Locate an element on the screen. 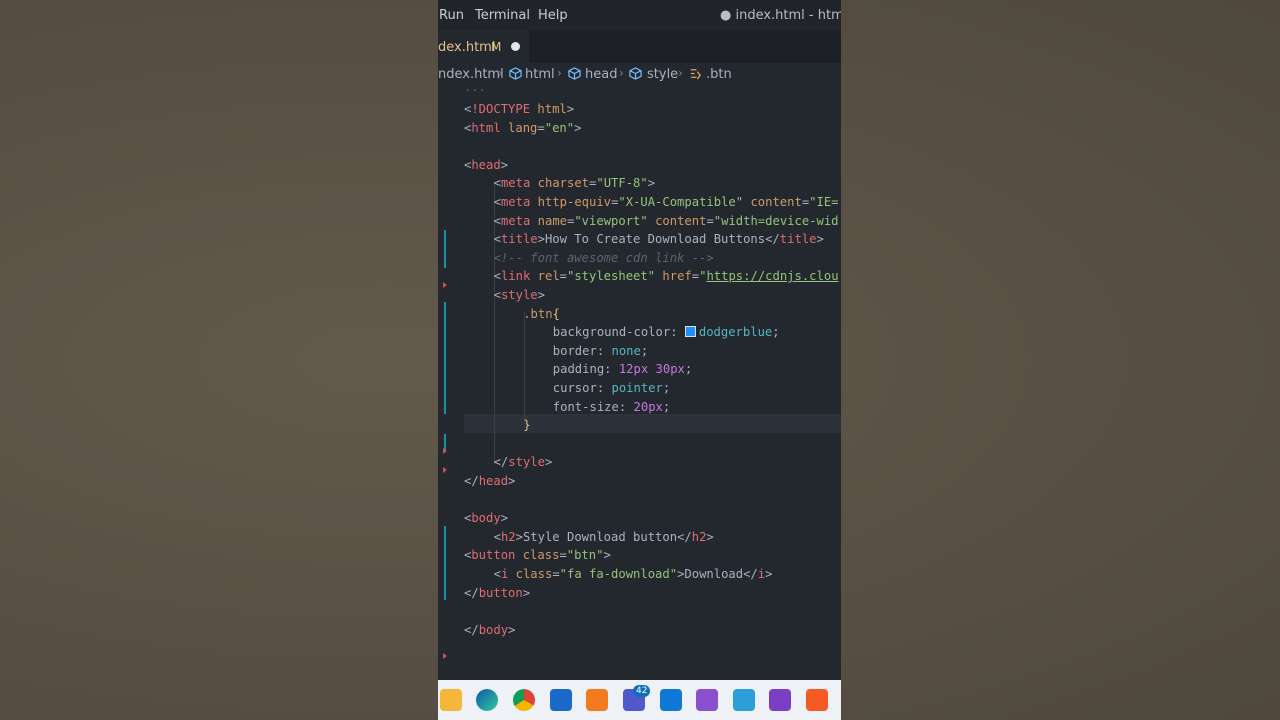 This screenshot has width=1280, height=720. code-line: <!-- font awesome cdn link --> is located at coordinates (604, 258).